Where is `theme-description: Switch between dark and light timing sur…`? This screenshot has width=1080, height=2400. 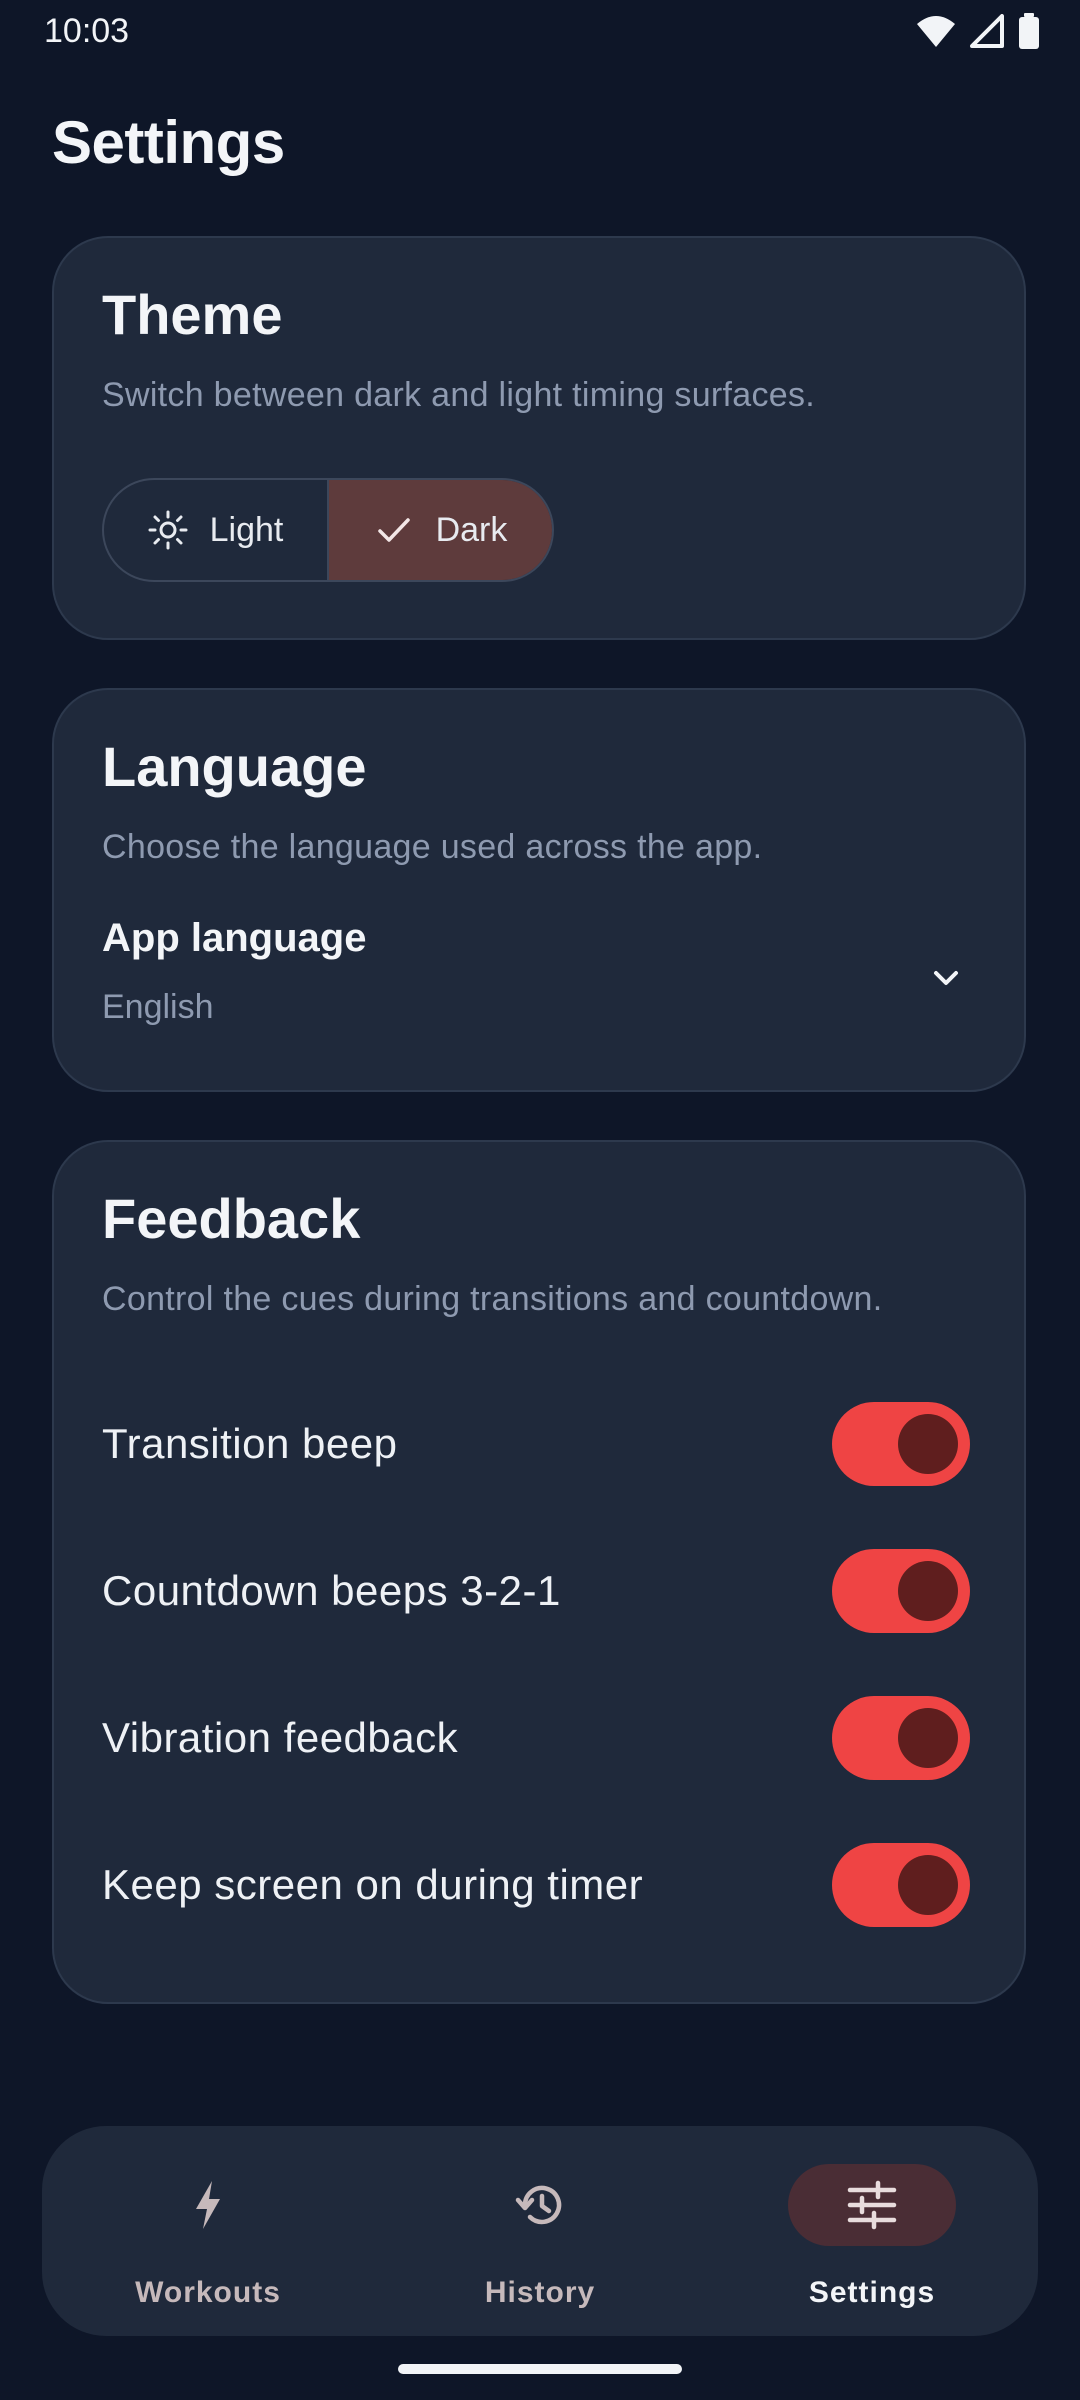
theme-description: Switch between dark and light timing sur… is located at coordinates (459, 395).